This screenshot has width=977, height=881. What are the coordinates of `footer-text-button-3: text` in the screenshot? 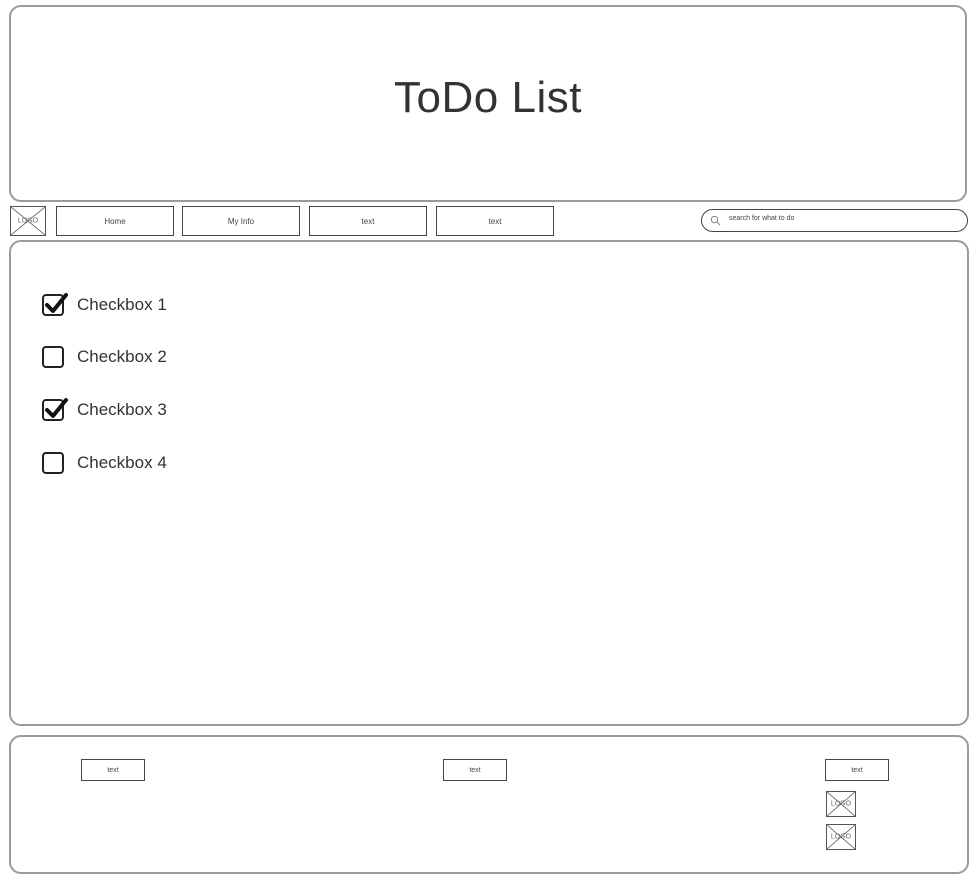 It's located at (857, 770).